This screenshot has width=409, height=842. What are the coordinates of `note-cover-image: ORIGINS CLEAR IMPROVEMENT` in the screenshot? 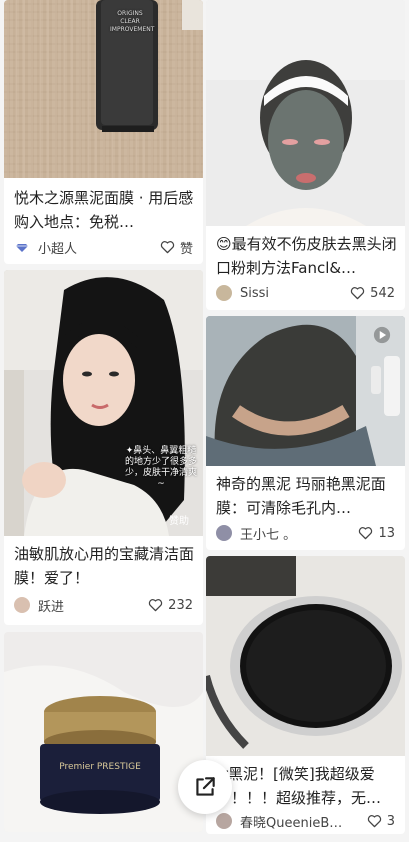 It's located at (103, 89).